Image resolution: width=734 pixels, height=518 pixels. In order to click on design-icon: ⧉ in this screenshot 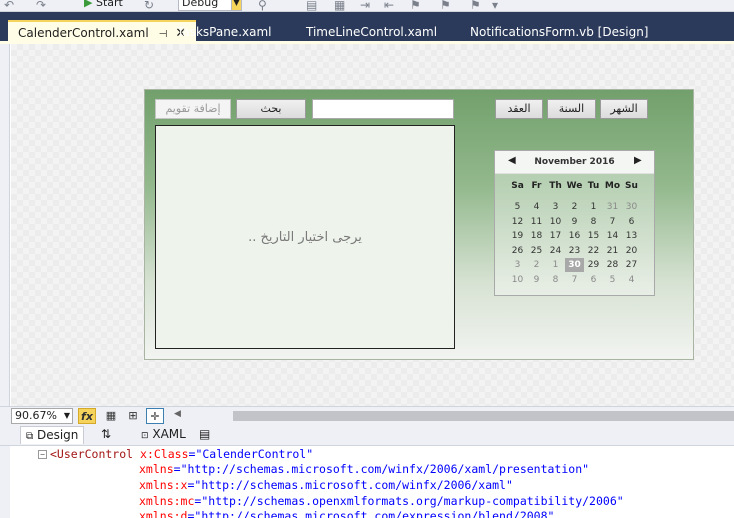, I will do `click(30, 436)`.